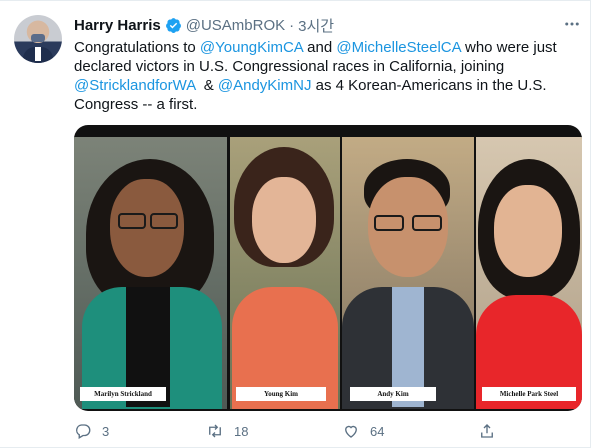 The image size is (591, 448). Describe the element at coordinates (227, 431) in the screenshot. I see `retweet-button: 18` at that location.